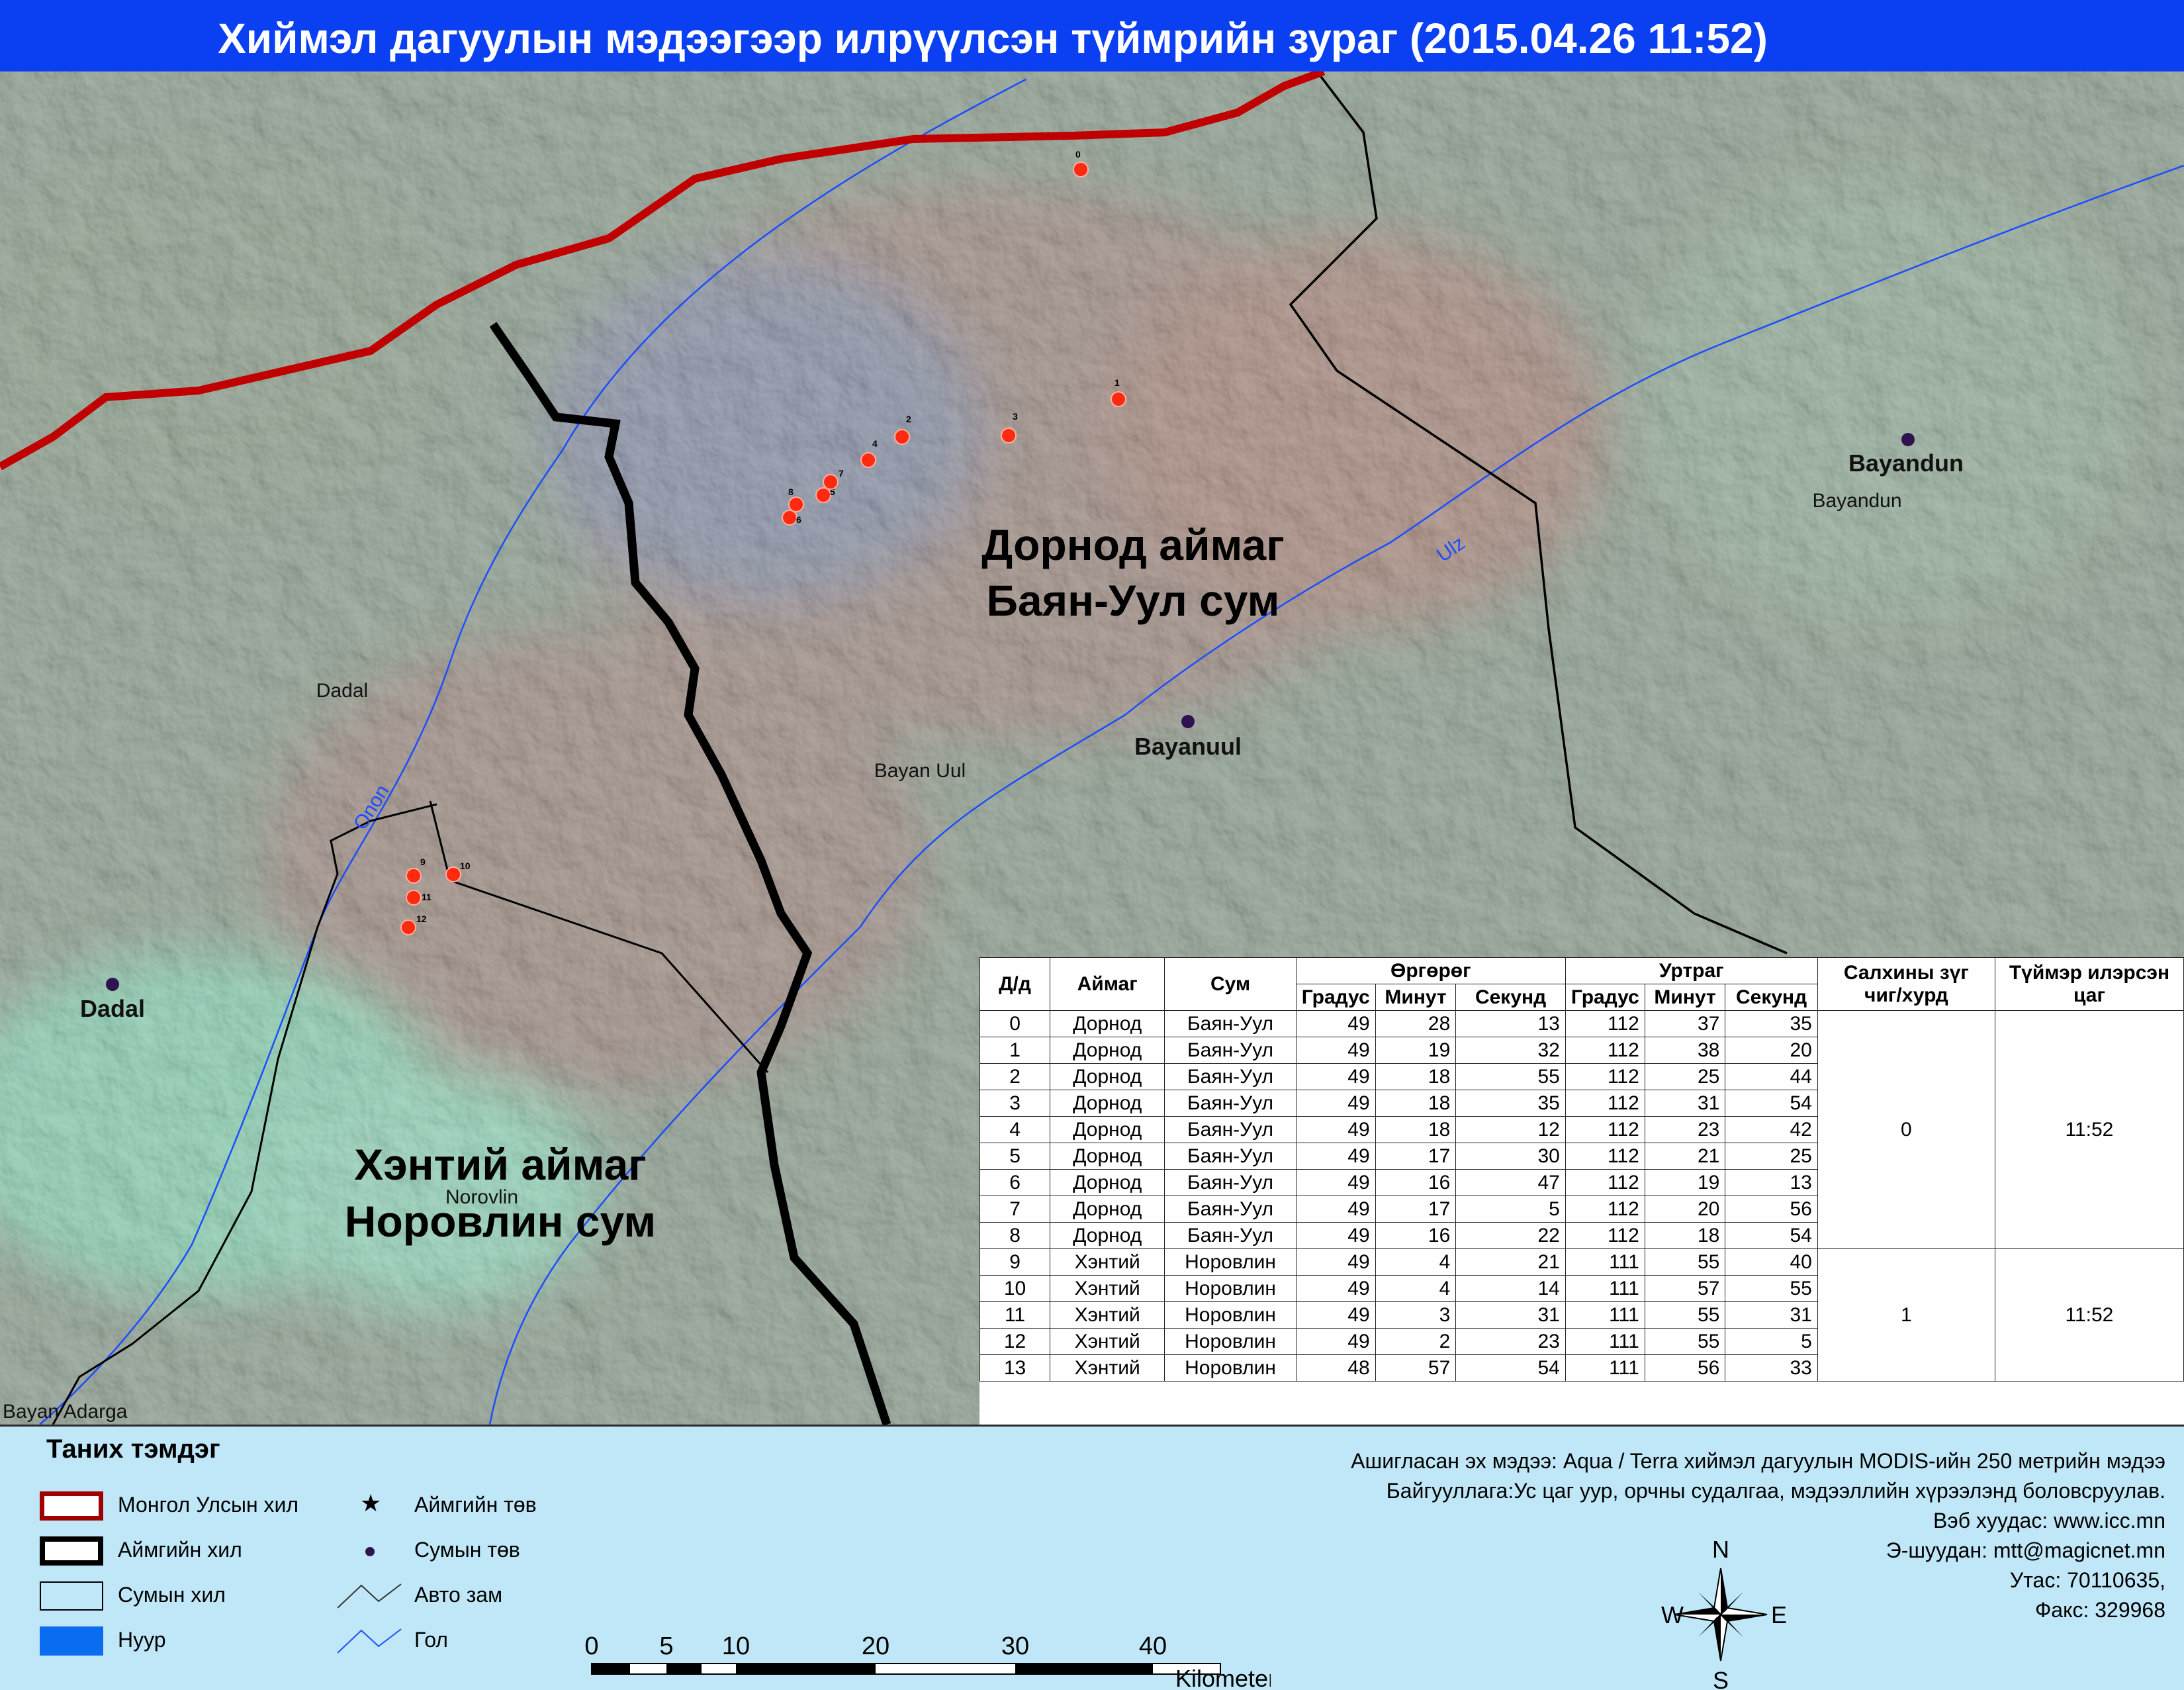  Describe the element at coordinates (1015, 1129) in the screenshot. I see `cell-id: 4` at that location.